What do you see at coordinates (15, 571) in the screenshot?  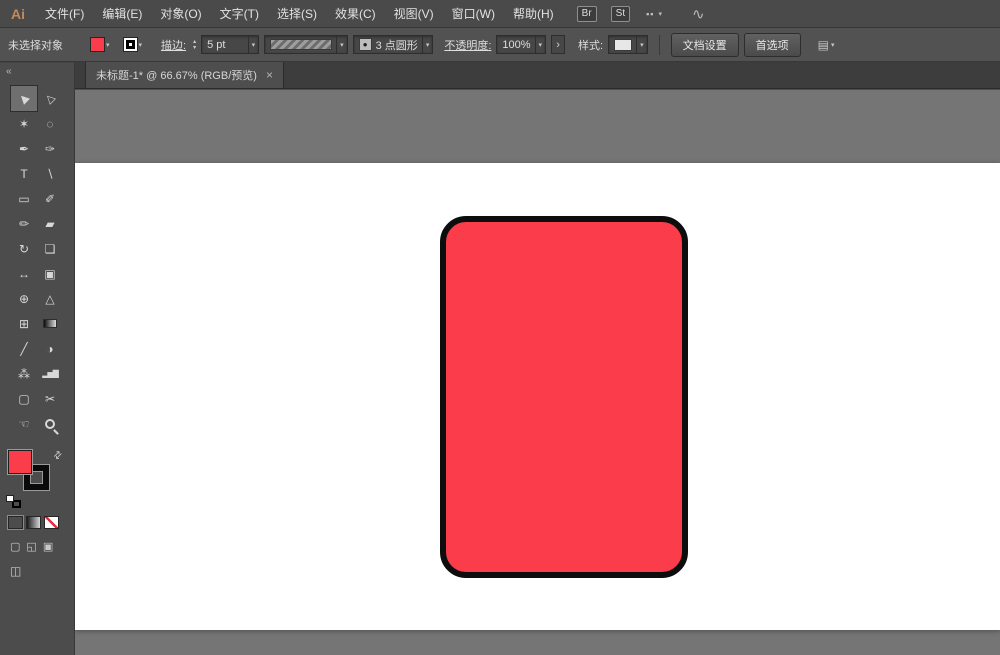 I see `screen-mode-button: ◫` at bounding box center [15, 571].